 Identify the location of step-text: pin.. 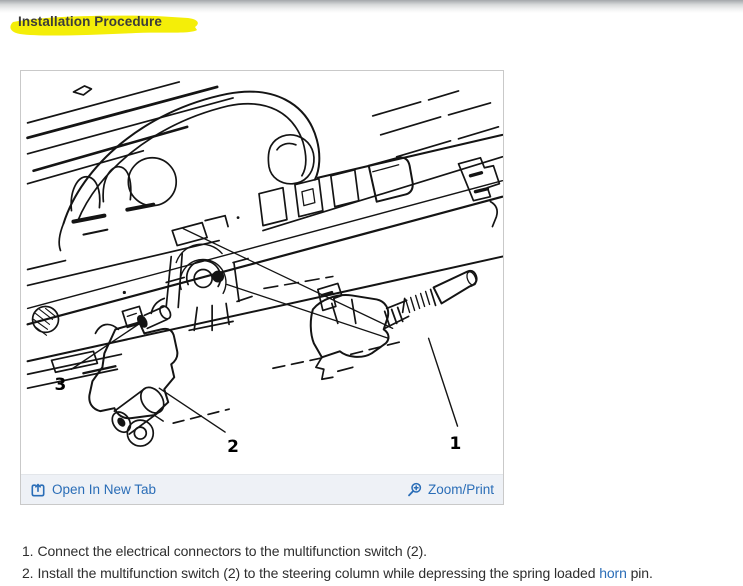
(639, 572).